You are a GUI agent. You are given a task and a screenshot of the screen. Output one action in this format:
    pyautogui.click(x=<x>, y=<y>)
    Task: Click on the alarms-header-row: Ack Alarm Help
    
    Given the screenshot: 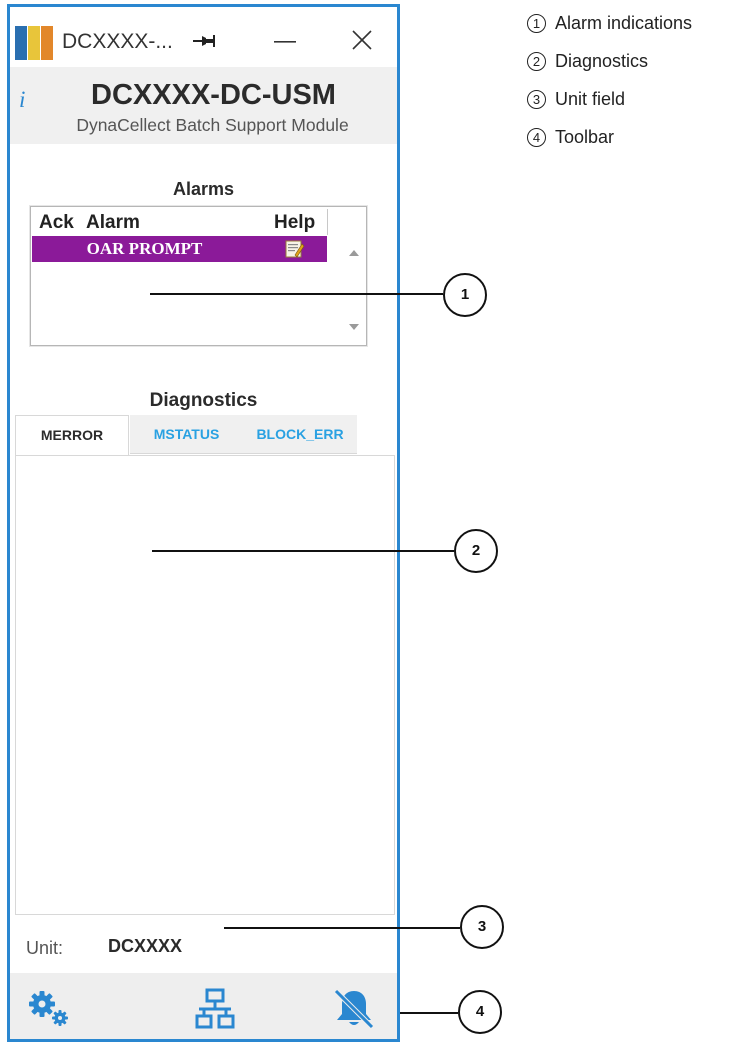 What is the action you would take?
    pyautogui.click(x=181, y=222)
    